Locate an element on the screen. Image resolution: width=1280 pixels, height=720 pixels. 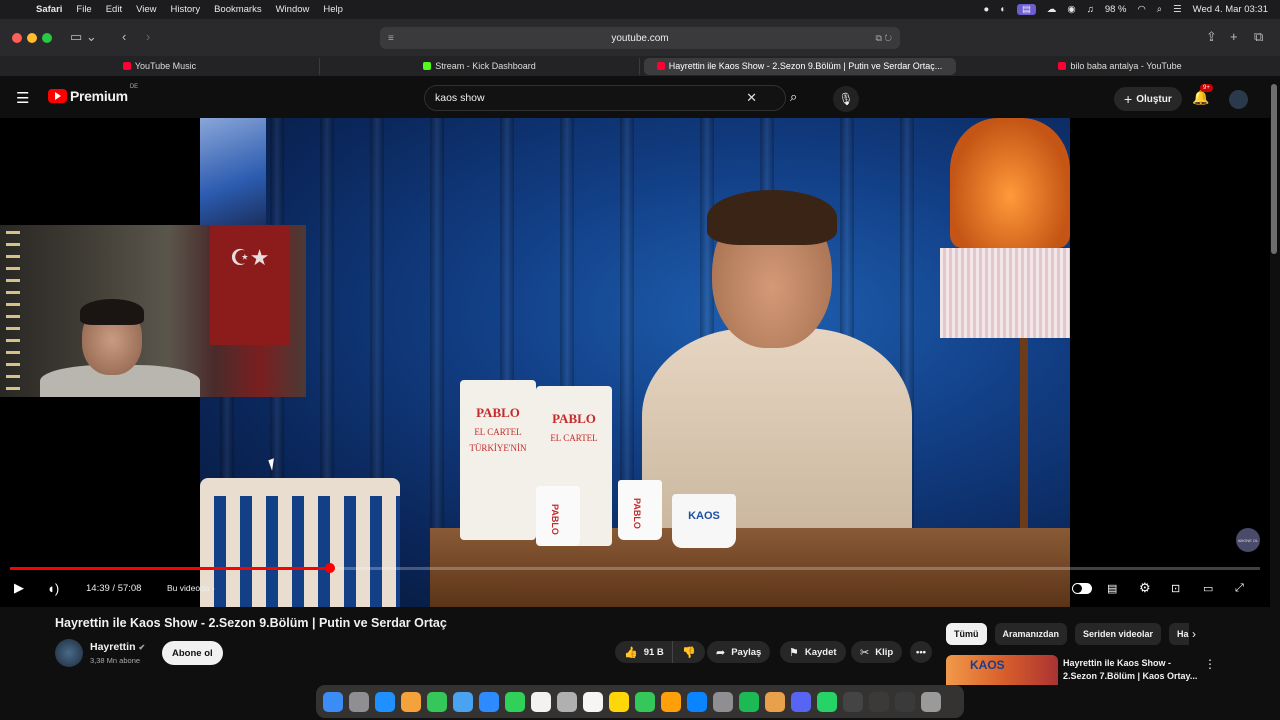
notes-icon is located at coordinates (619, 701).